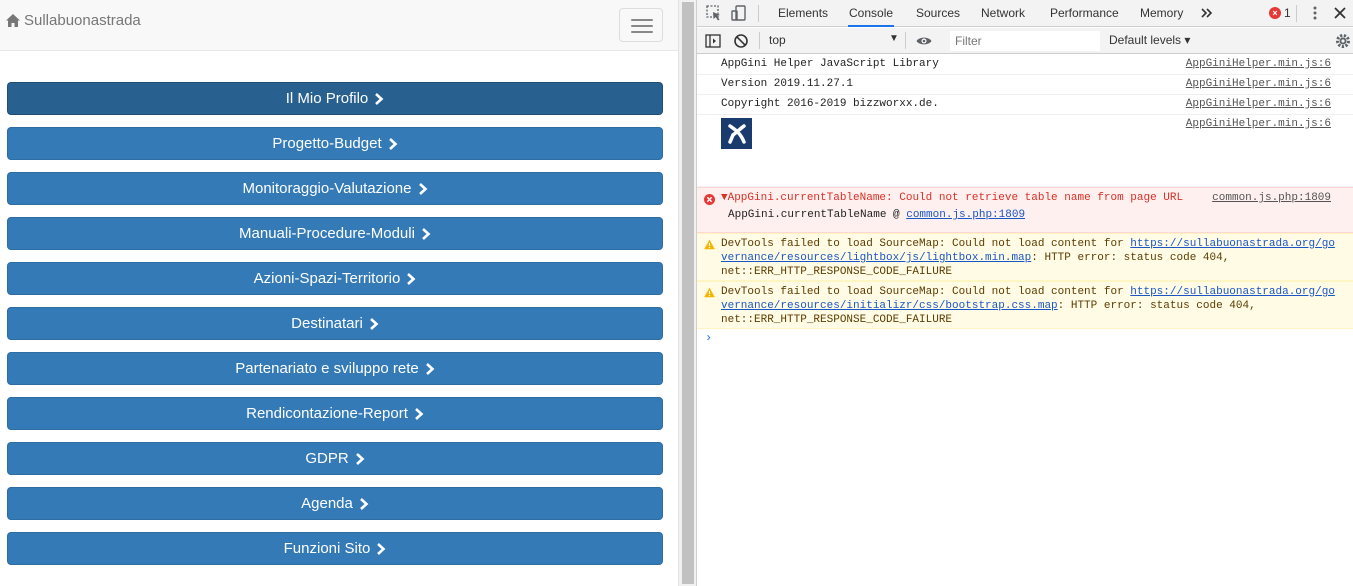  I want to click on tab-console: Console, so click(871, 13).